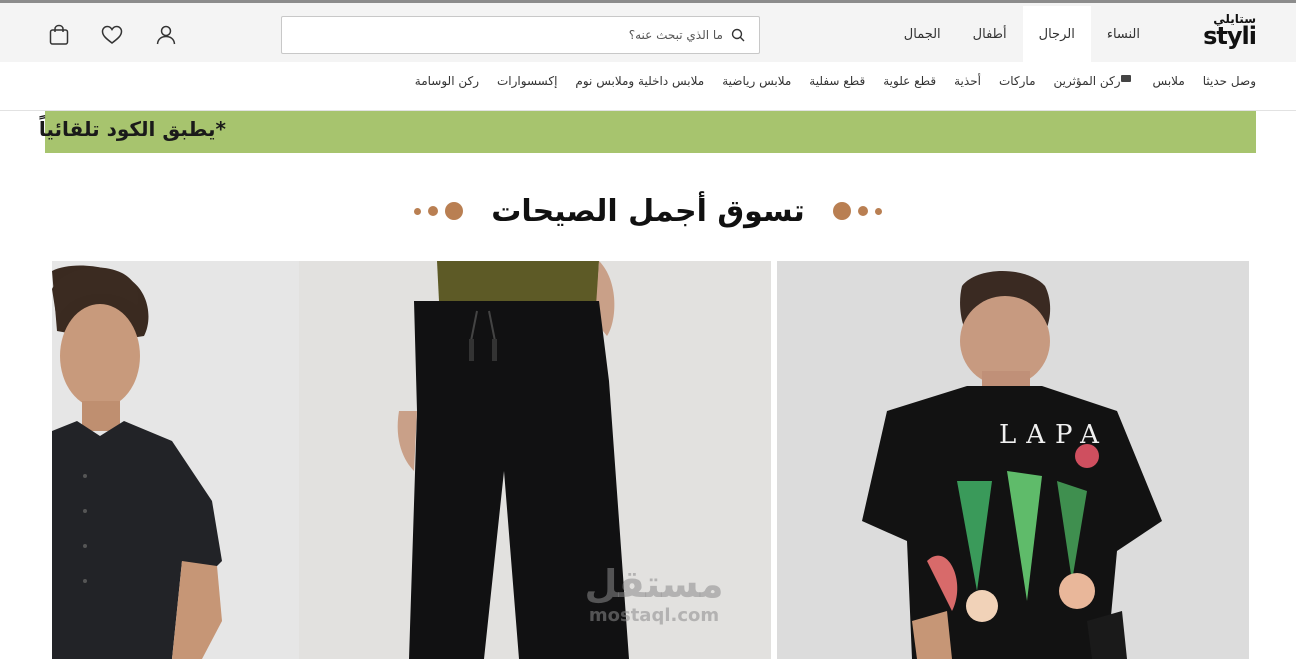  What do you see at coordinates (837, 81) in the screenshot?
I see `cat-bottoms: قطع سفلية` at bounding box center [837, 81].